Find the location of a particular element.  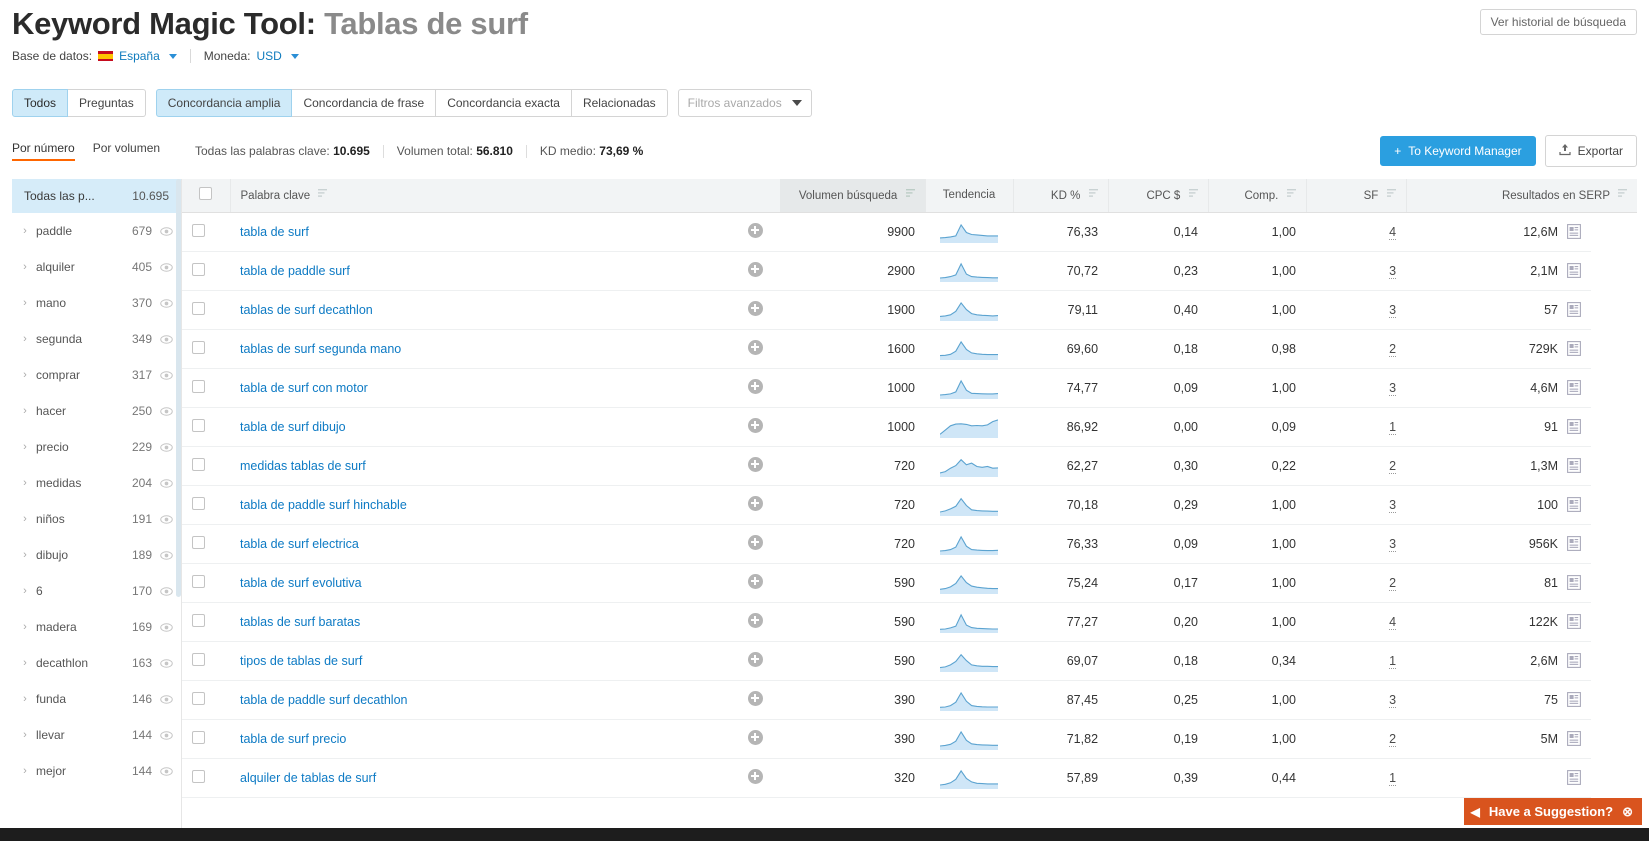

select-all-checkbox is located at coordinates (206, 194).